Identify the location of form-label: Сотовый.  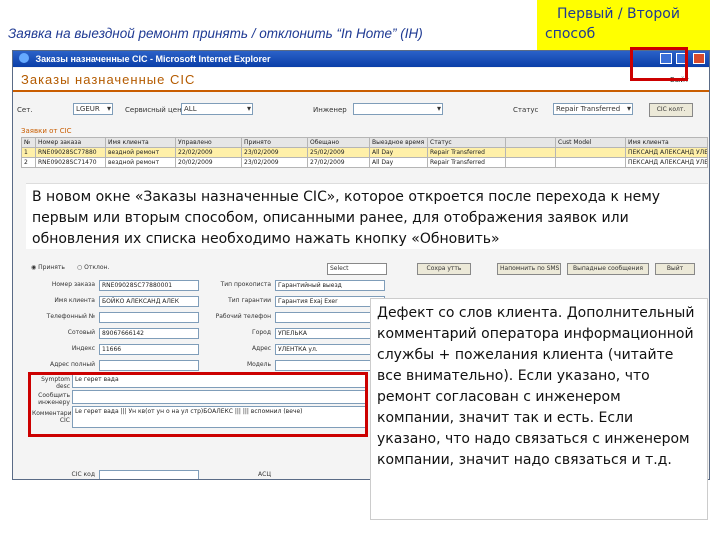
(81, 332).